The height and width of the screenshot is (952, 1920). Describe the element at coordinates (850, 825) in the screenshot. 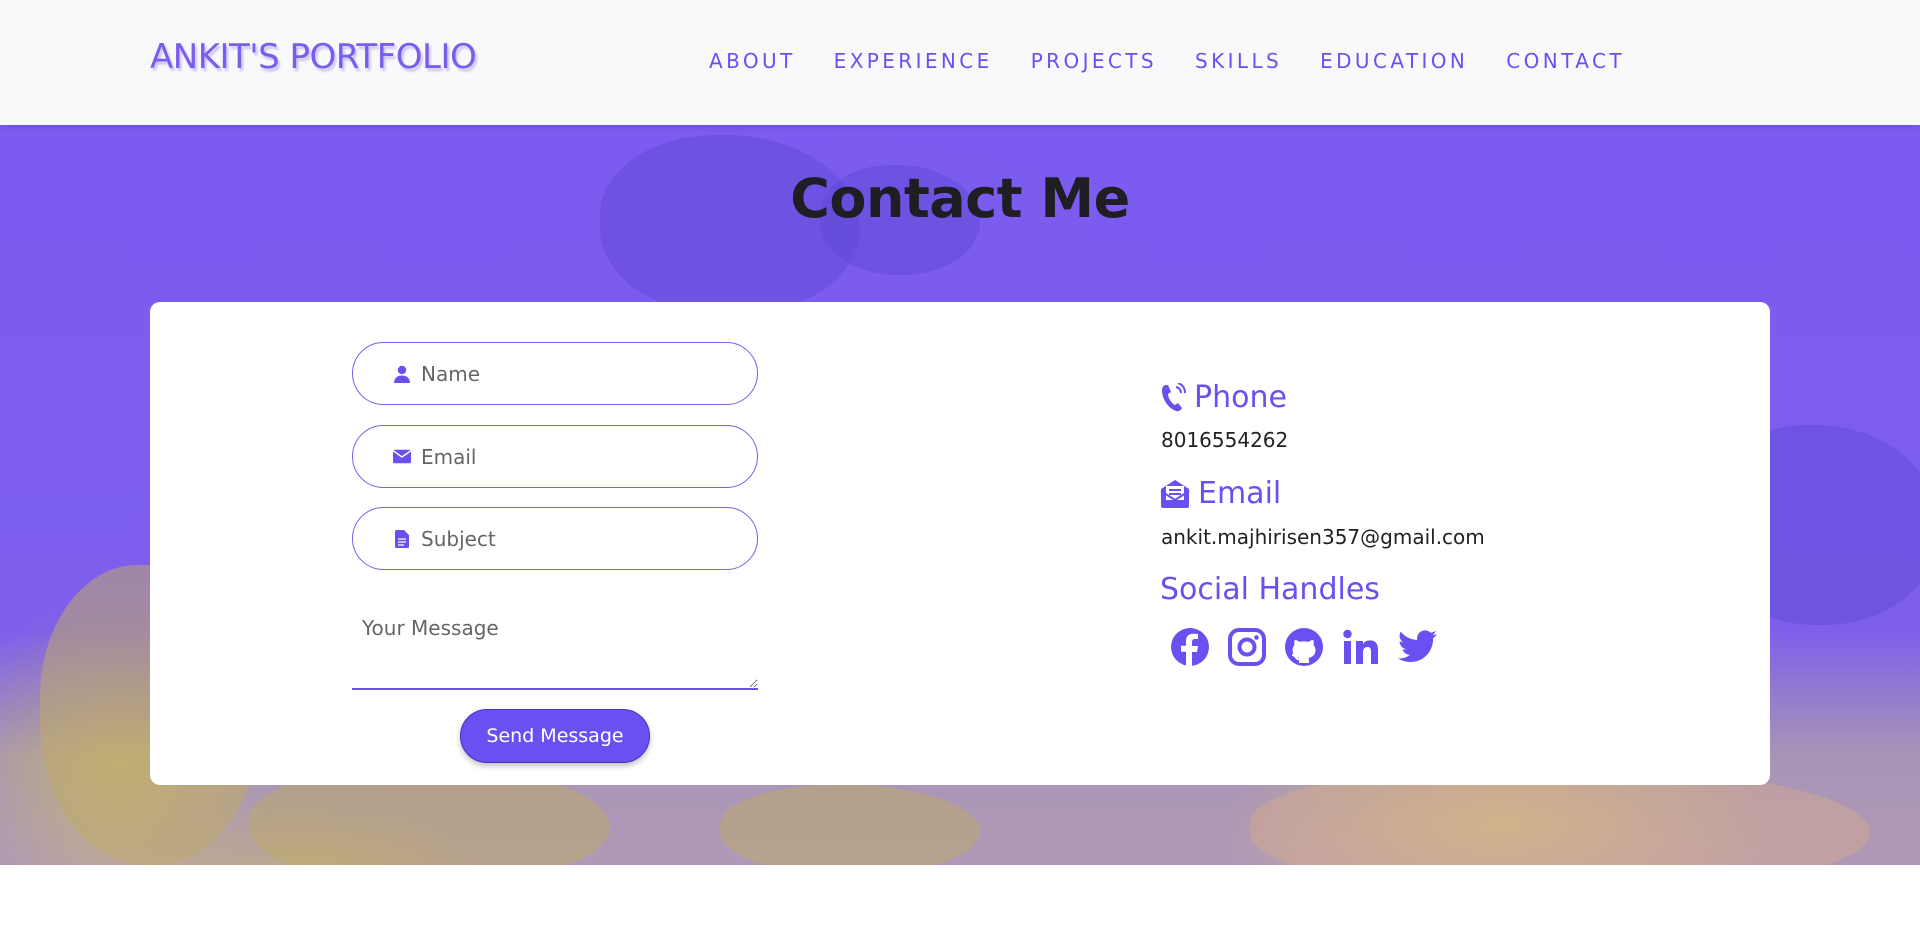

I see `map-landmass` at that location.